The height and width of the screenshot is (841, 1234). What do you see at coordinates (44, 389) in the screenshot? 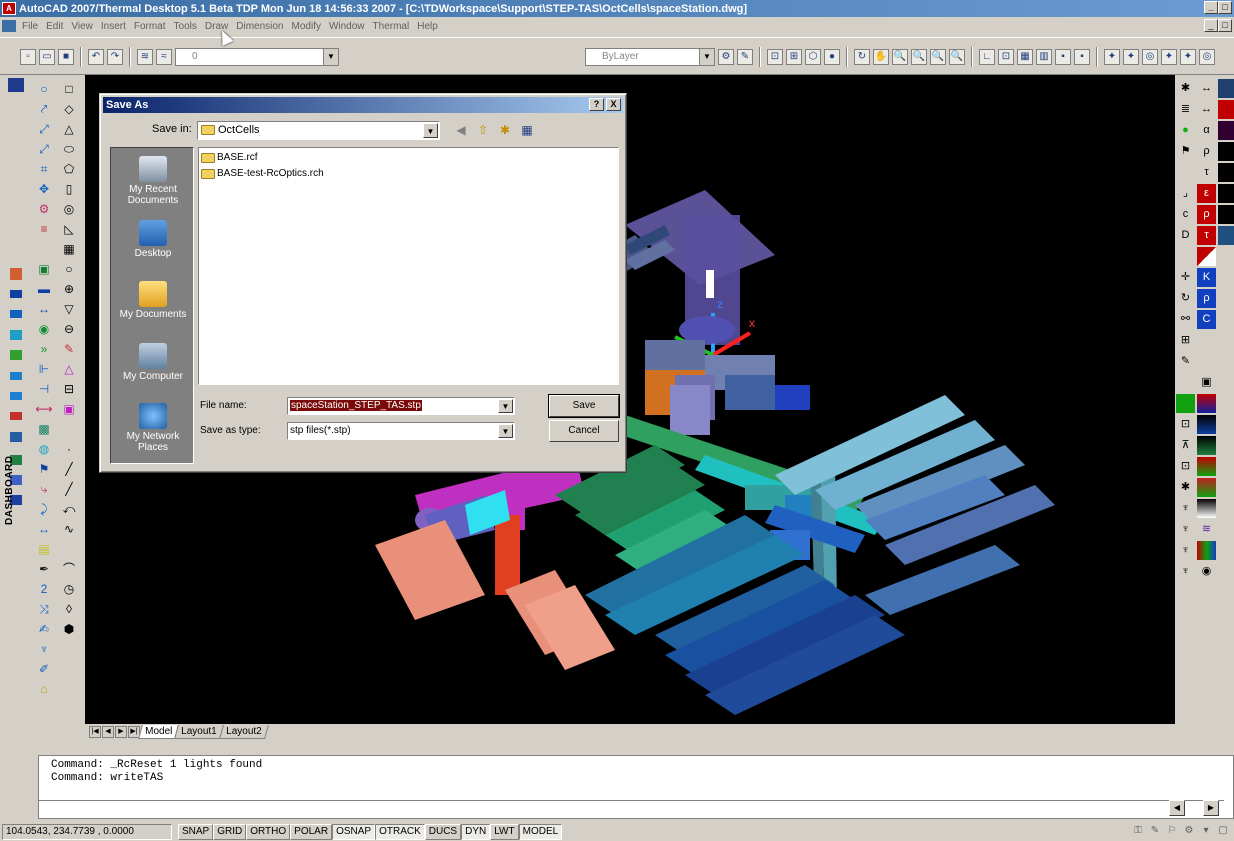
I see `split-tool-icon: ⊣` at bounding box center [44, 389].